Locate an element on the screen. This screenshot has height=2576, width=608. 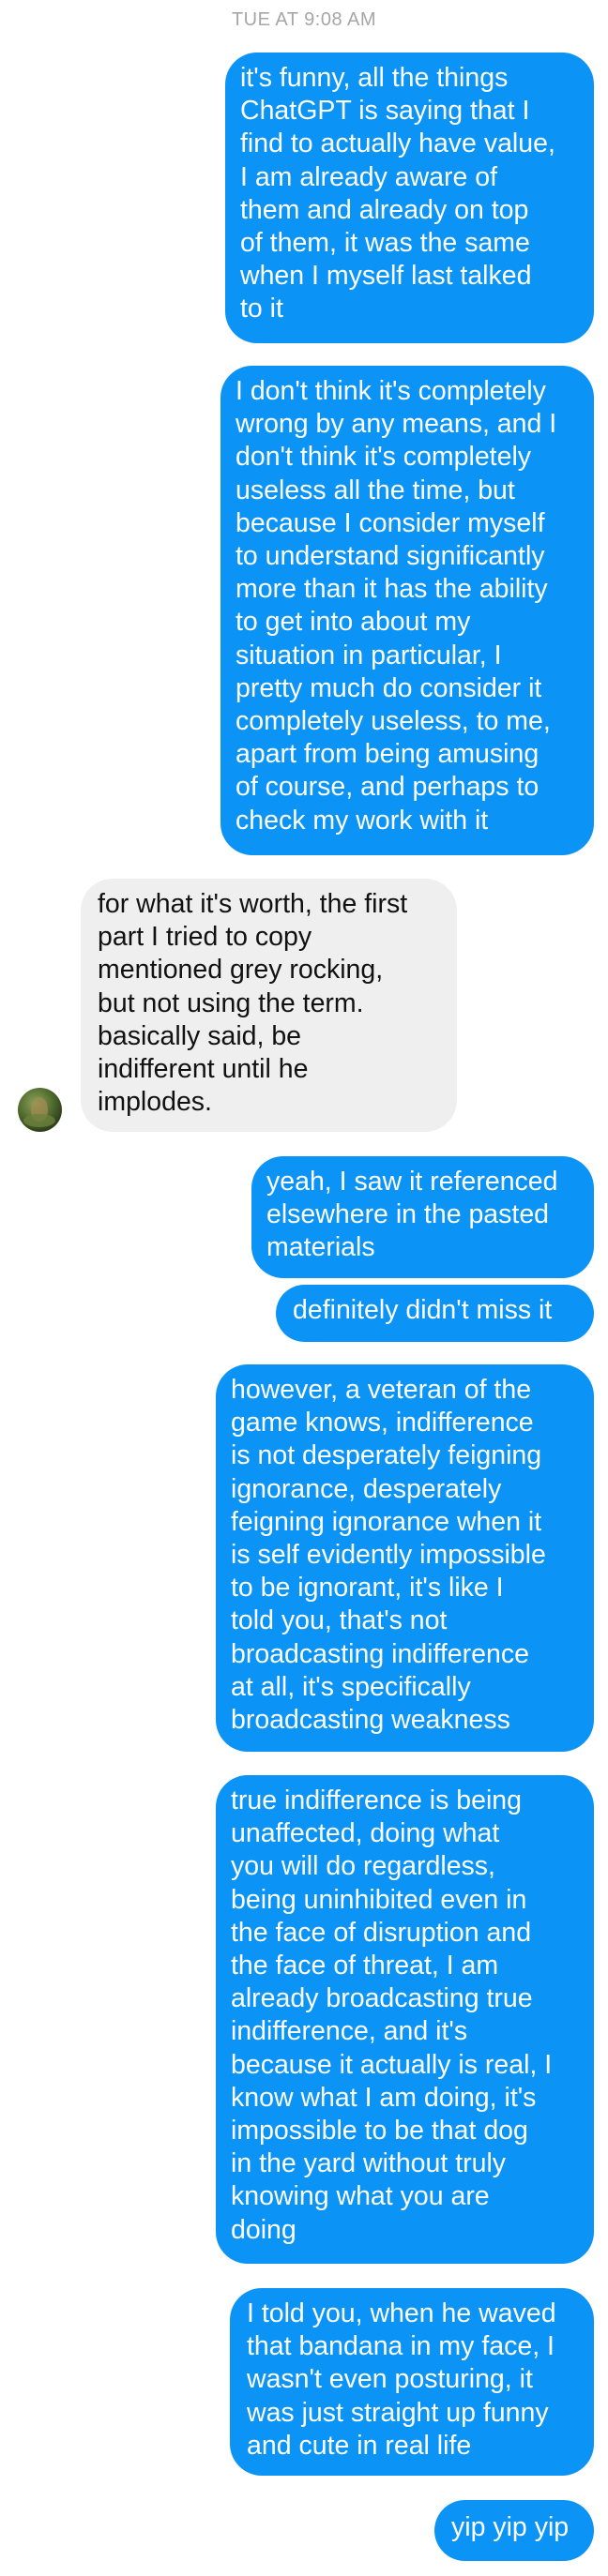
message-timestamp: TUE AT 9:08 AM is located at coordinates (304, 19).